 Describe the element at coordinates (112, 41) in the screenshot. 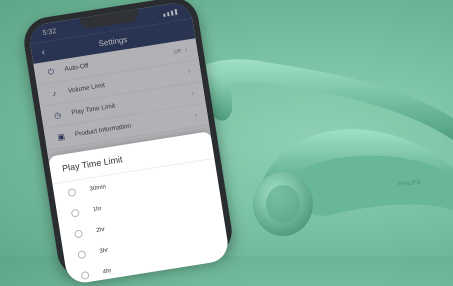

I see `nav-title: Settings` at that location.